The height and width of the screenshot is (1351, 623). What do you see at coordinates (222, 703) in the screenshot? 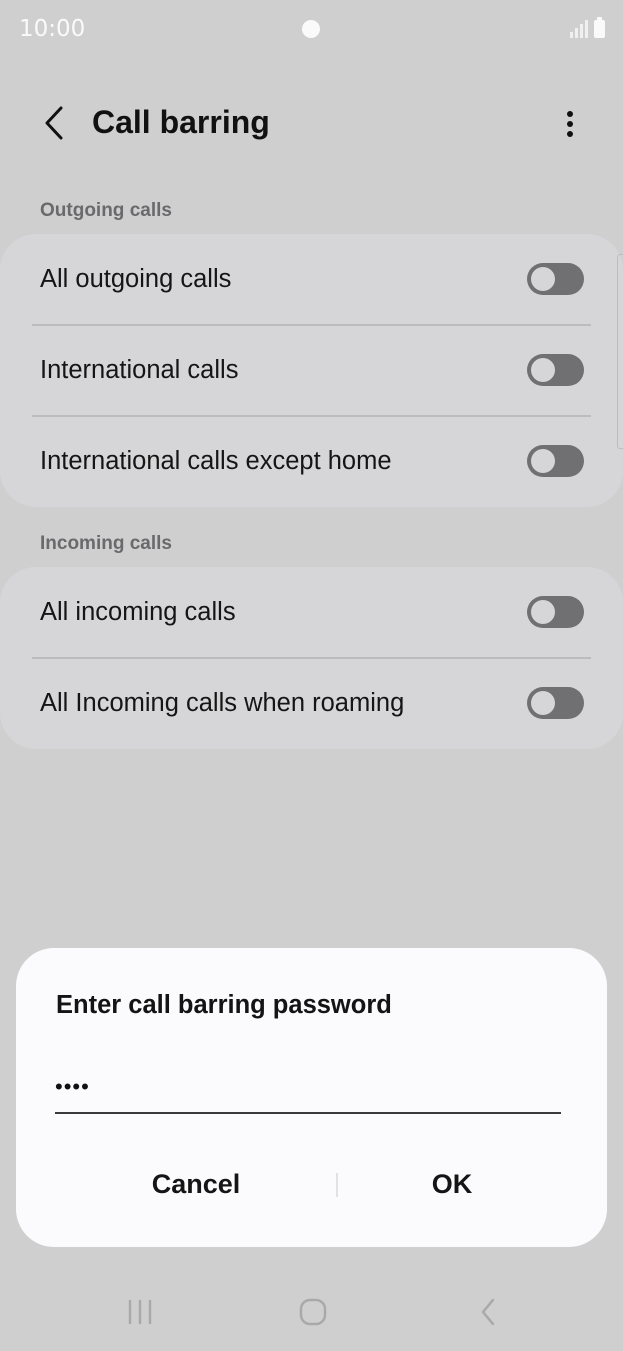
I see `setting-label: All Incoming calls when roaming` at bounding box center [222, 703].